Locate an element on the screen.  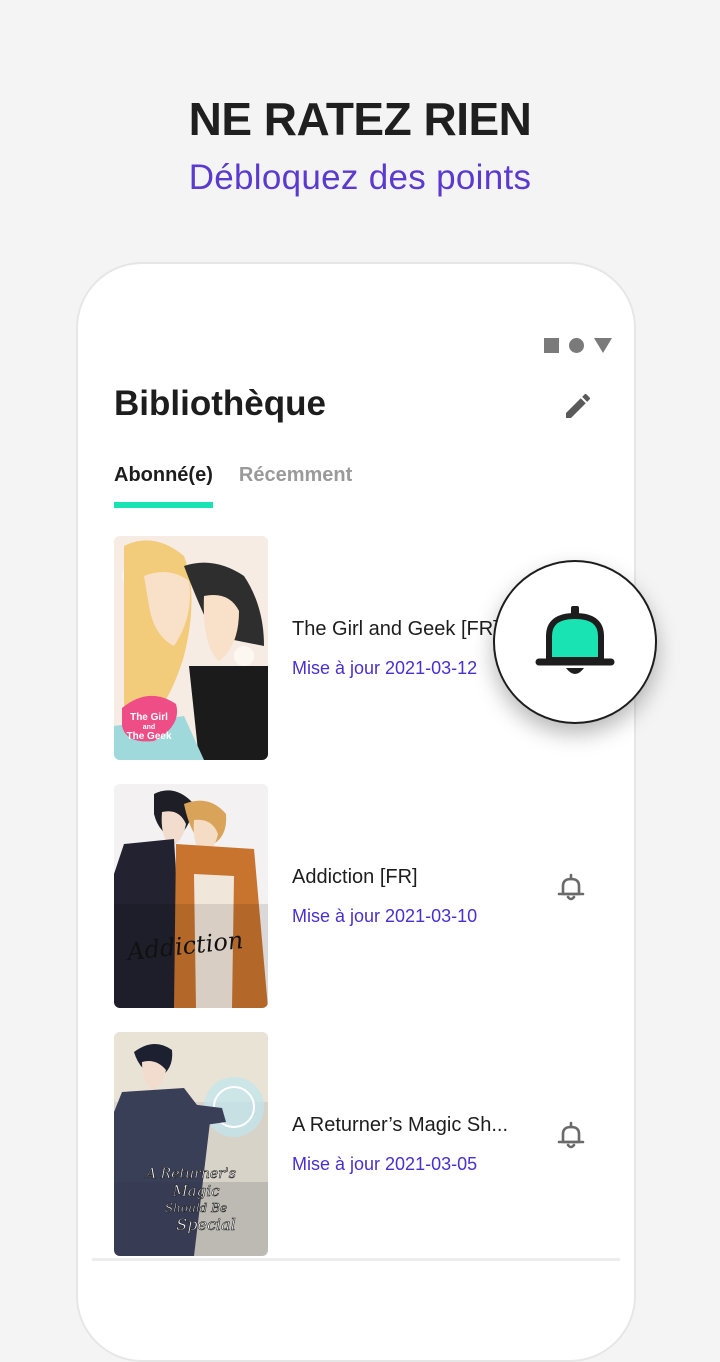
cover-title-text: The Girl is located at coordinates (149, 717).